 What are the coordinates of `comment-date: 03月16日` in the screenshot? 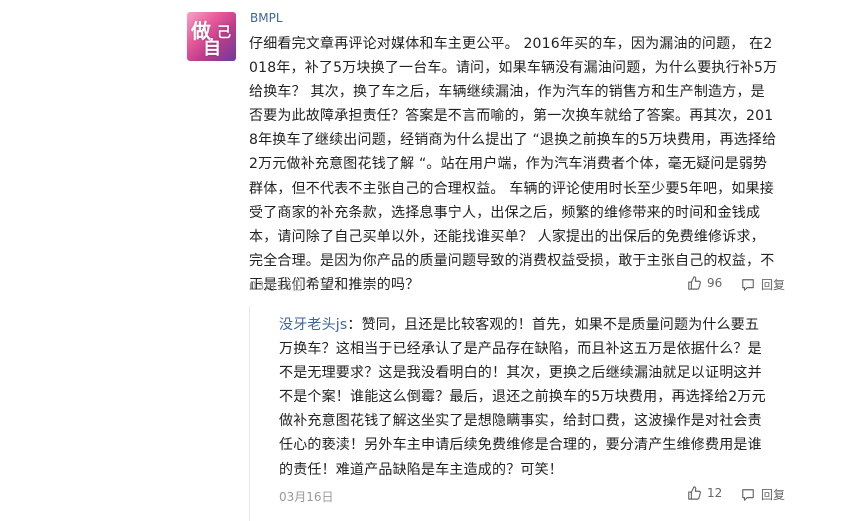 It's located at (276, 286).